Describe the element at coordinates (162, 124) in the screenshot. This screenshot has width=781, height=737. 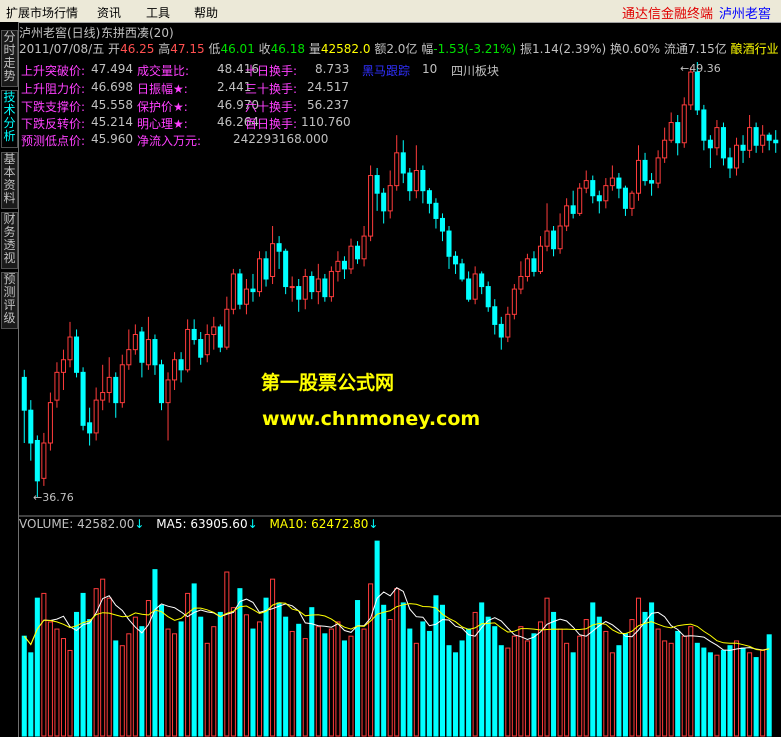
I see `ind-label: 明心理★:` at that location.